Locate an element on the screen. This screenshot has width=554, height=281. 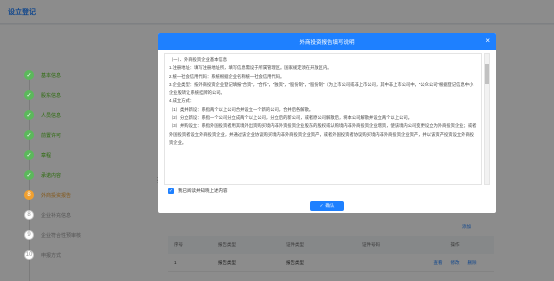
confirm-label: 确认 is located at coordinates (330, 205).